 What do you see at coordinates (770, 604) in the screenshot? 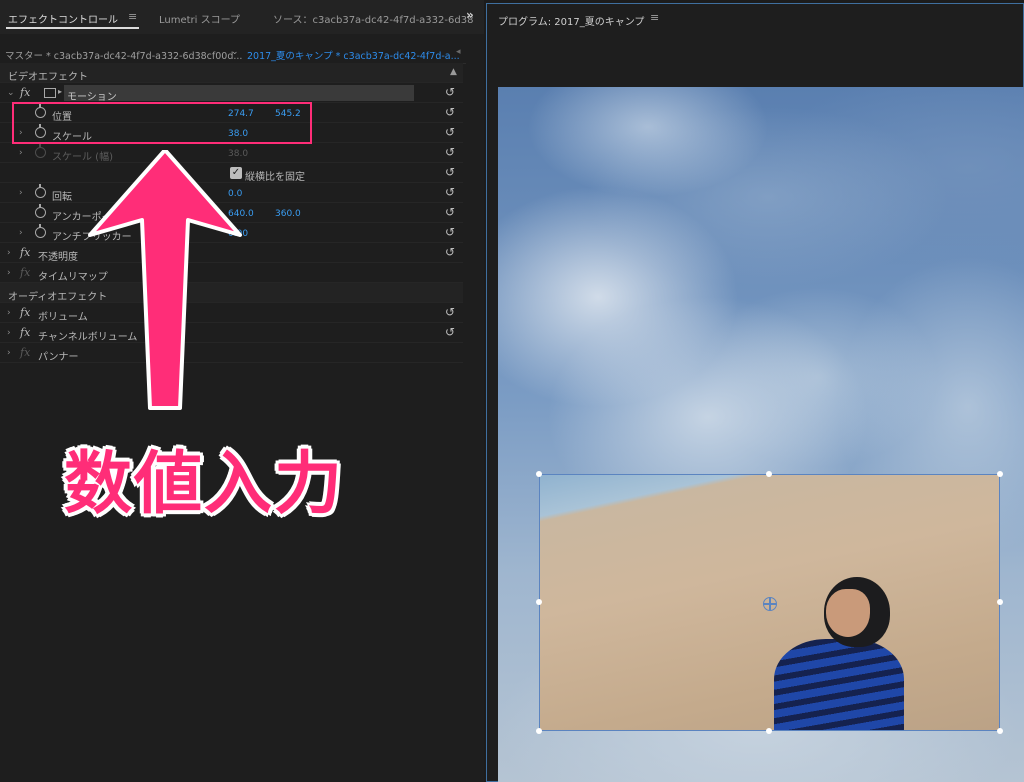
I see `anchor-point-crosshair-icon` at bounding box center [770, 604].